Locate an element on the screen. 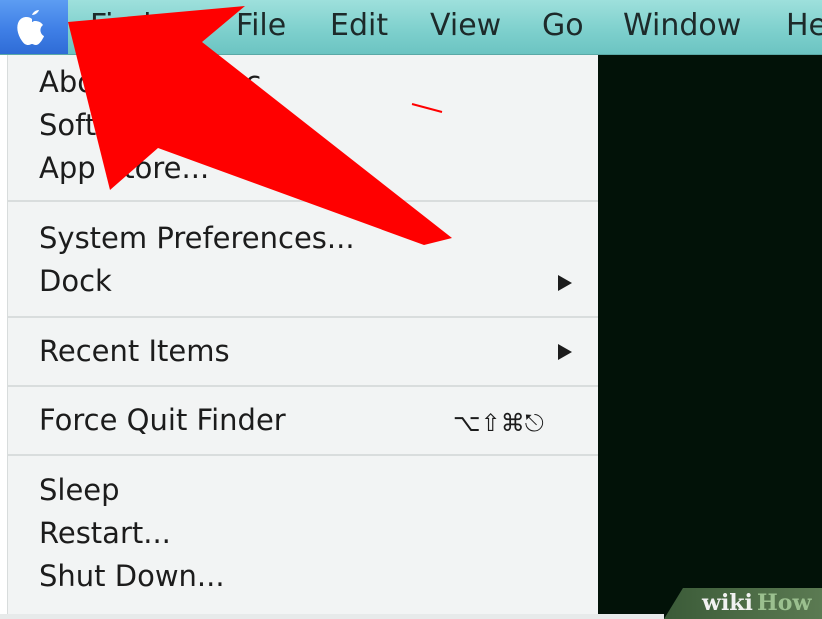  red-mark-stroke is located at coordinates (427, 108).